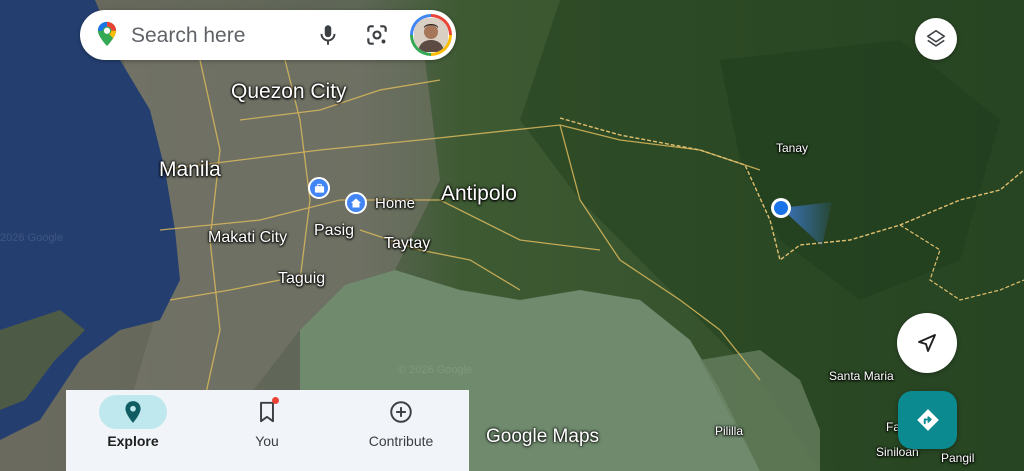  What do you see at coordinates (301, 279) in the screenshot?
I see `place-label-taguig: Taguig` at bounding box center [301, 279].